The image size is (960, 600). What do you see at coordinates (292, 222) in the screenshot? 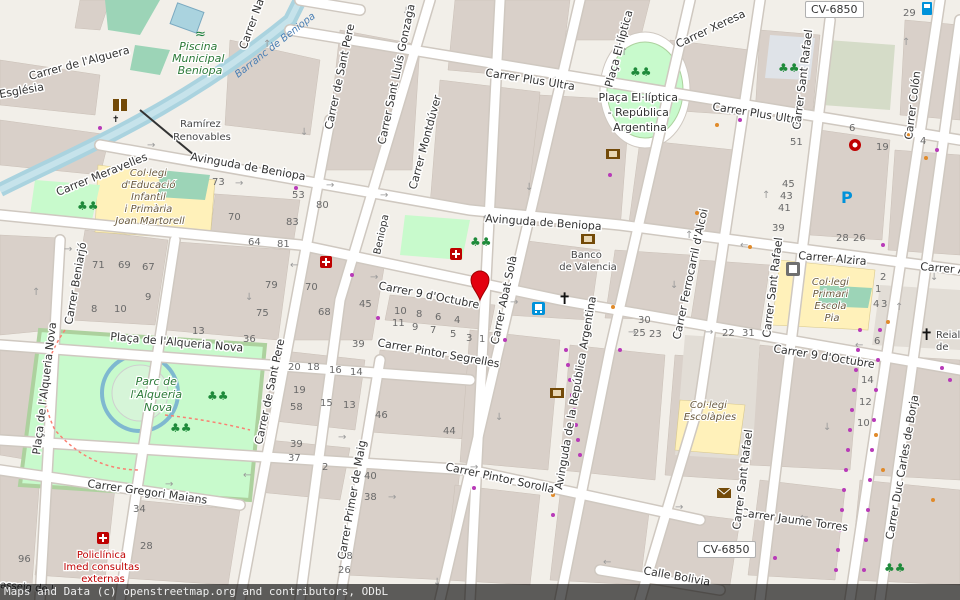
I see `house-number: 83` at bounding box center [292, 222].